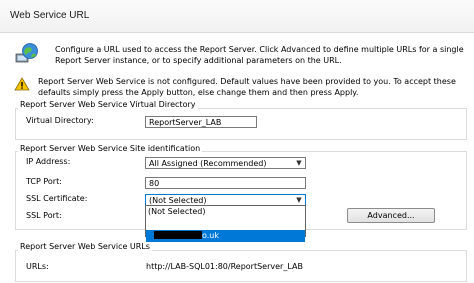 The height and width of the screenshot is (283, 474). Describe the element at coordinates (225, 212) in the screenshot. I see `dropdown-option-not-selected: (Not Selected)` at that location.